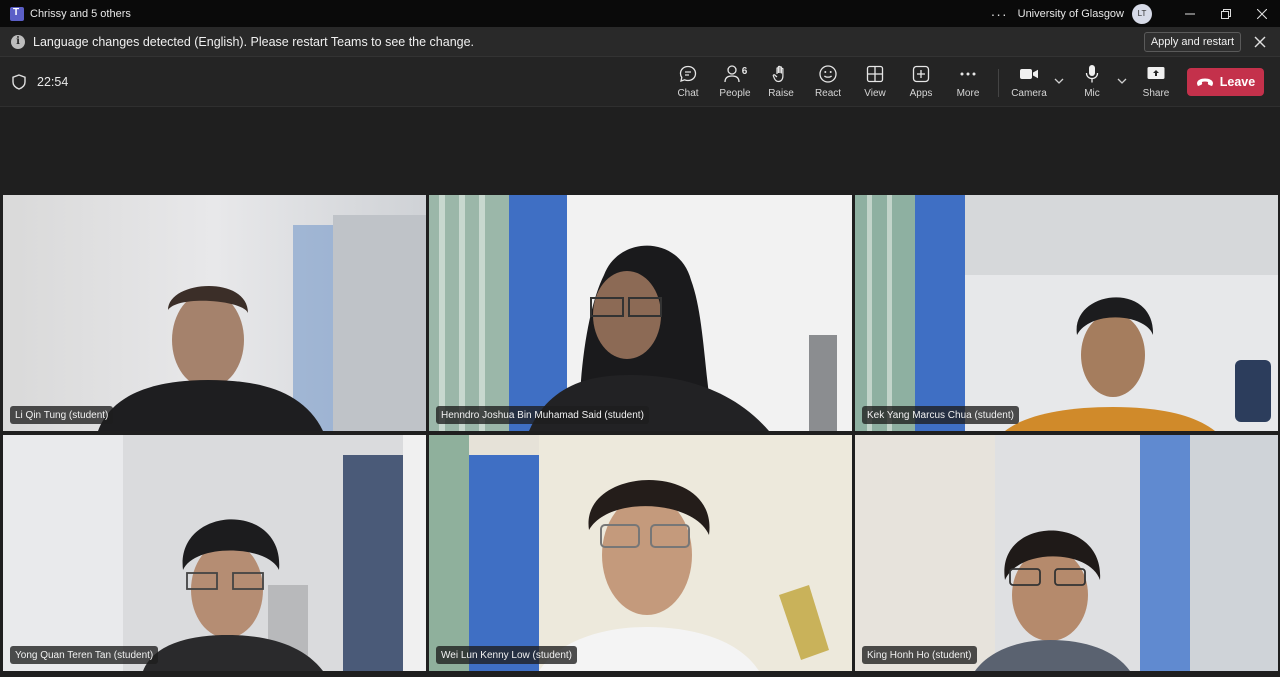  Describe the element at coordinates (1029, 83) in the screenshot. I see `camera-button: Camera` at that location.